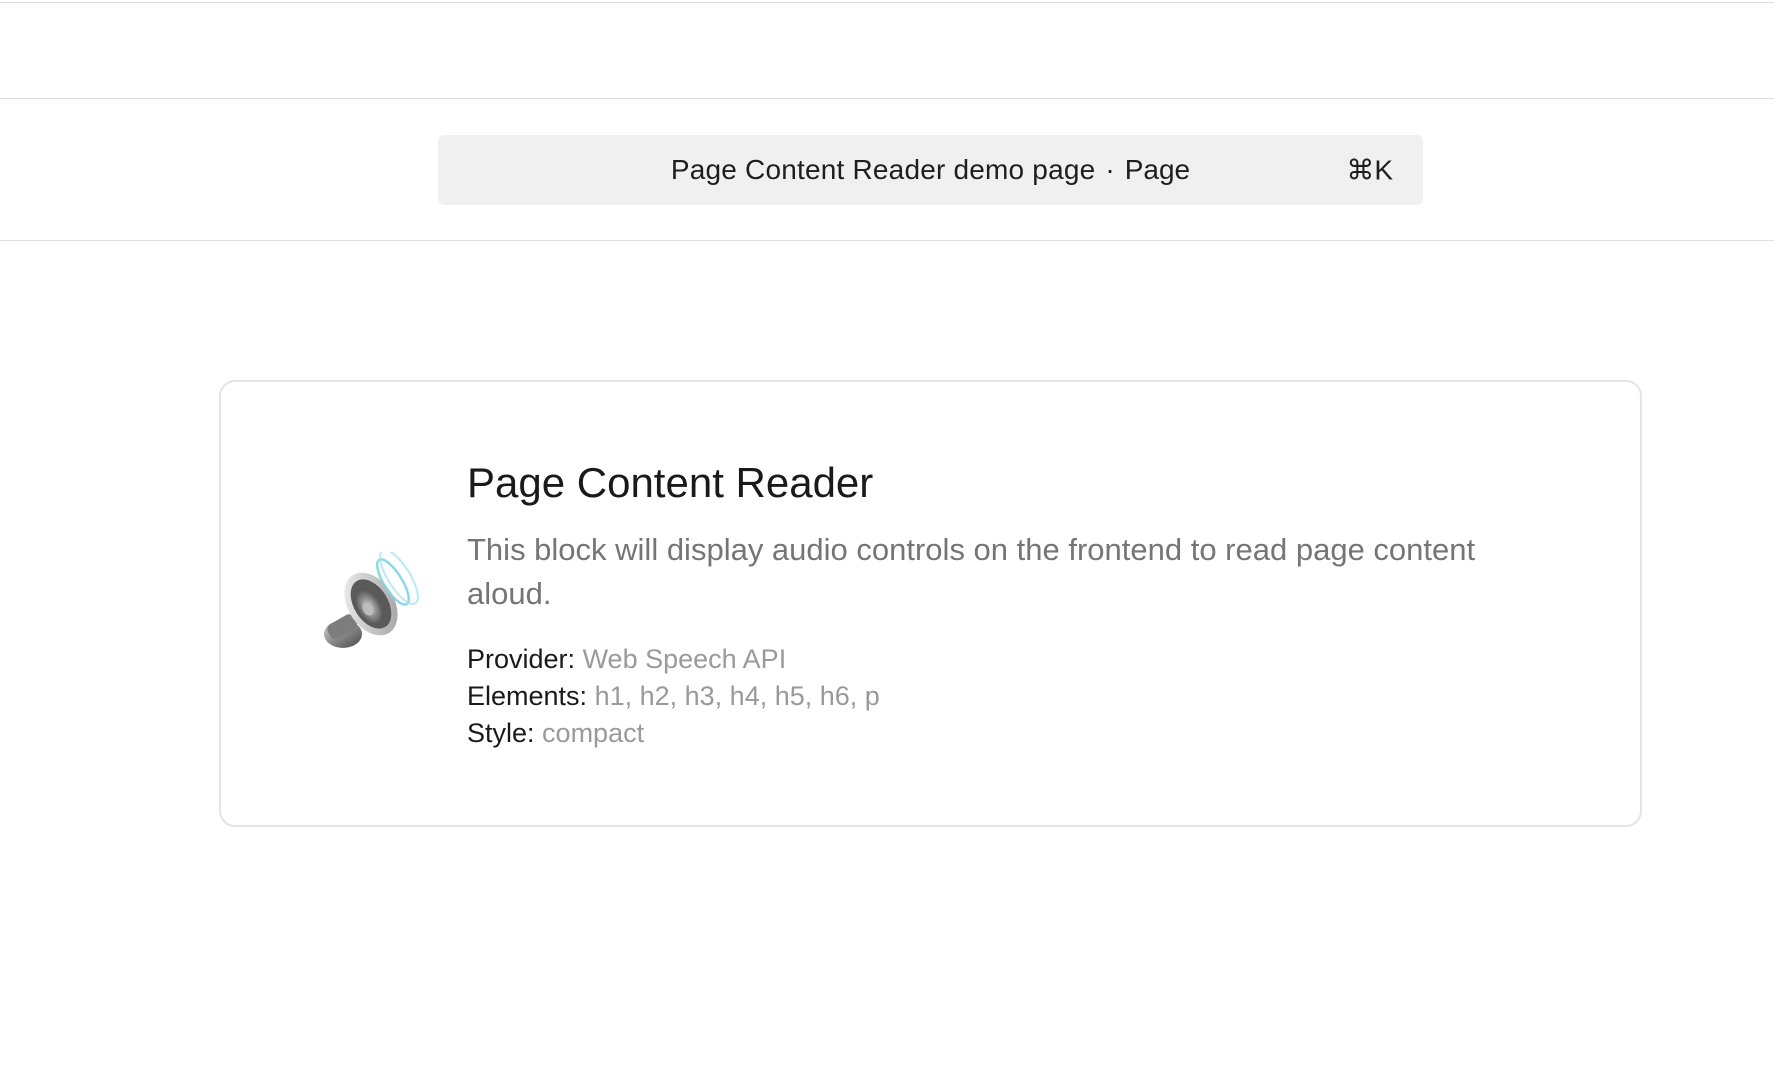  I want to click on provider-label: Provider:, so click(521, 659).